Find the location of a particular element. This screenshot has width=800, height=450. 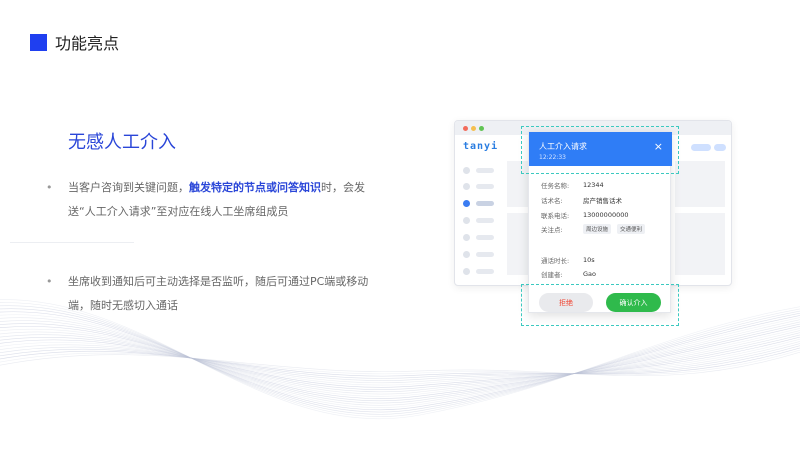

field-value: 房产销售话术 is located at coordinates (602, 201).